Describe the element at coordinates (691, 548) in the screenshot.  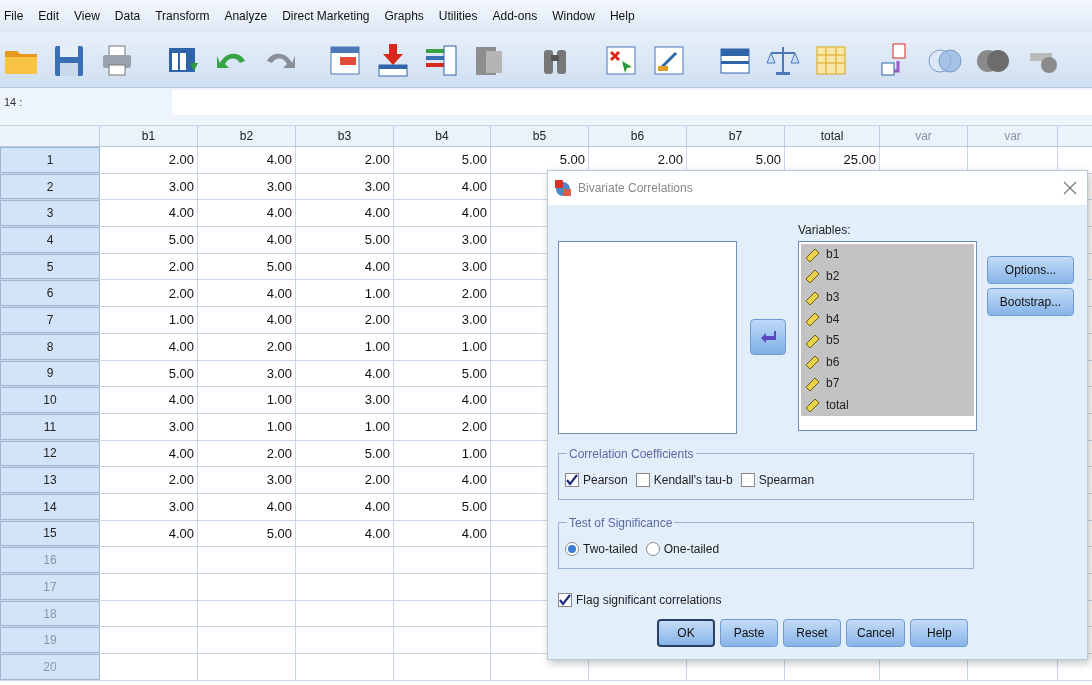
I see `option-label: One-tailed` at that location.